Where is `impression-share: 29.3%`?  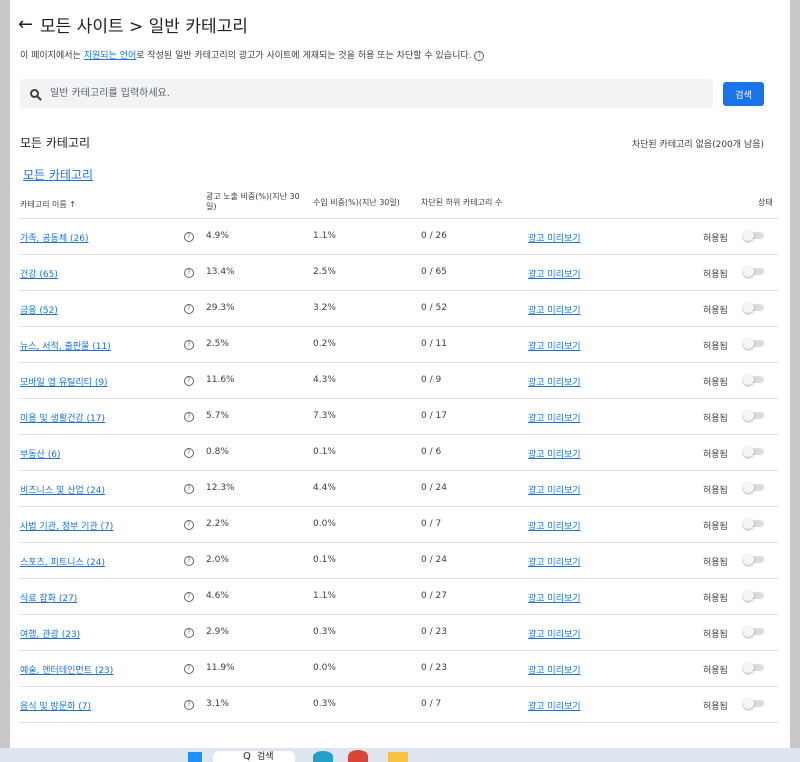
impression-share: 29.3% is located at coordinates (220, 308).